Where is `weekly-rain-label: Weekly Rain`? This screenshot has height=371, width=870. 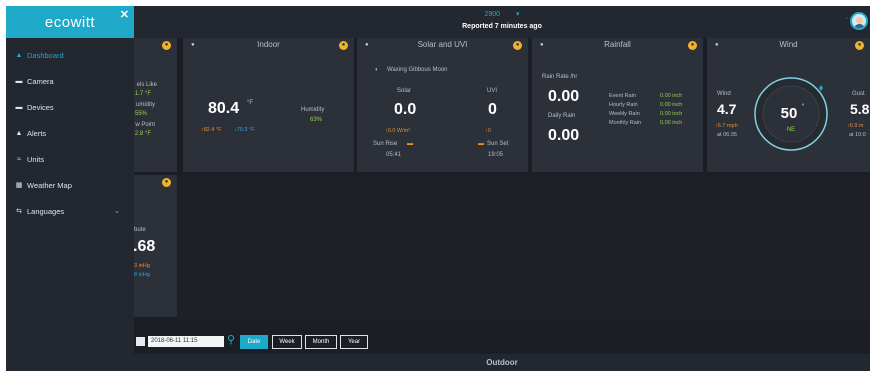
weekly-rain-label: Weekly Rain is located at coordinates (624, 114).